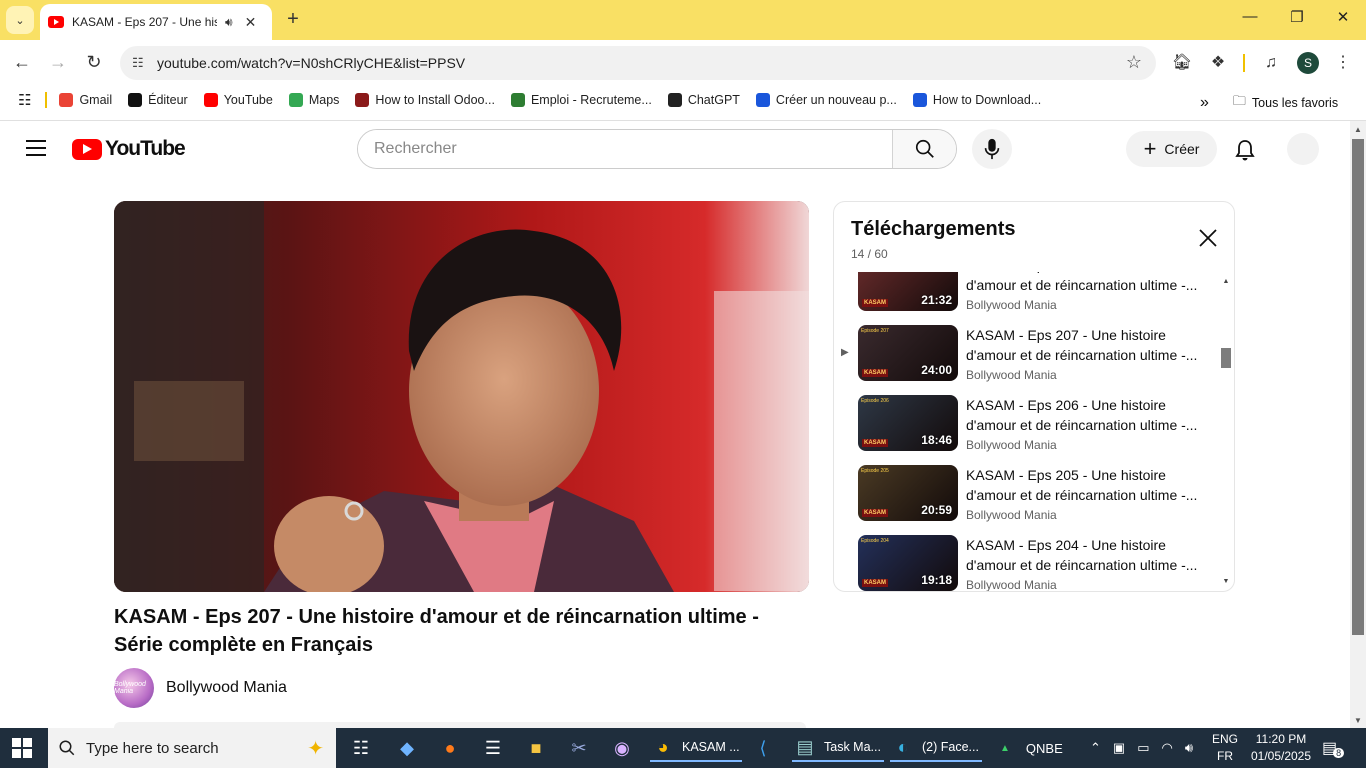 The image size is (1366, 768). I want to click on voice-search-button, so click(992, 149).